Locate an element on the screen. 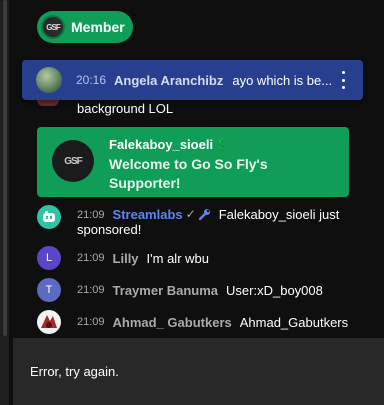 The image size is (384, 405). member-chip-label: Member is located at coordinates (98, 27).